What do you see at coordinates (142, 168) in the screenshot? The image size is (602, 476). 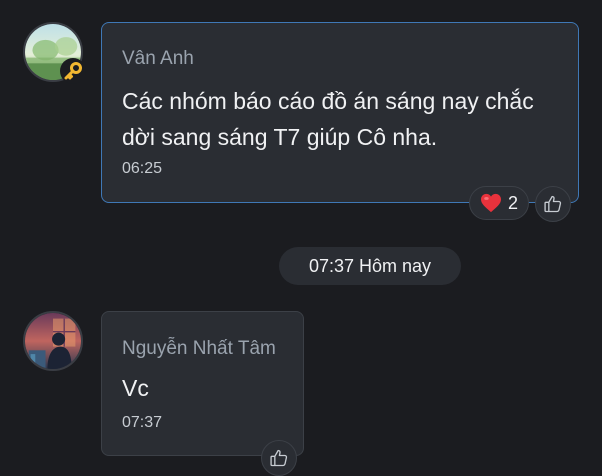 I see `message-time: 06:25` at bounding box center [142, 168].